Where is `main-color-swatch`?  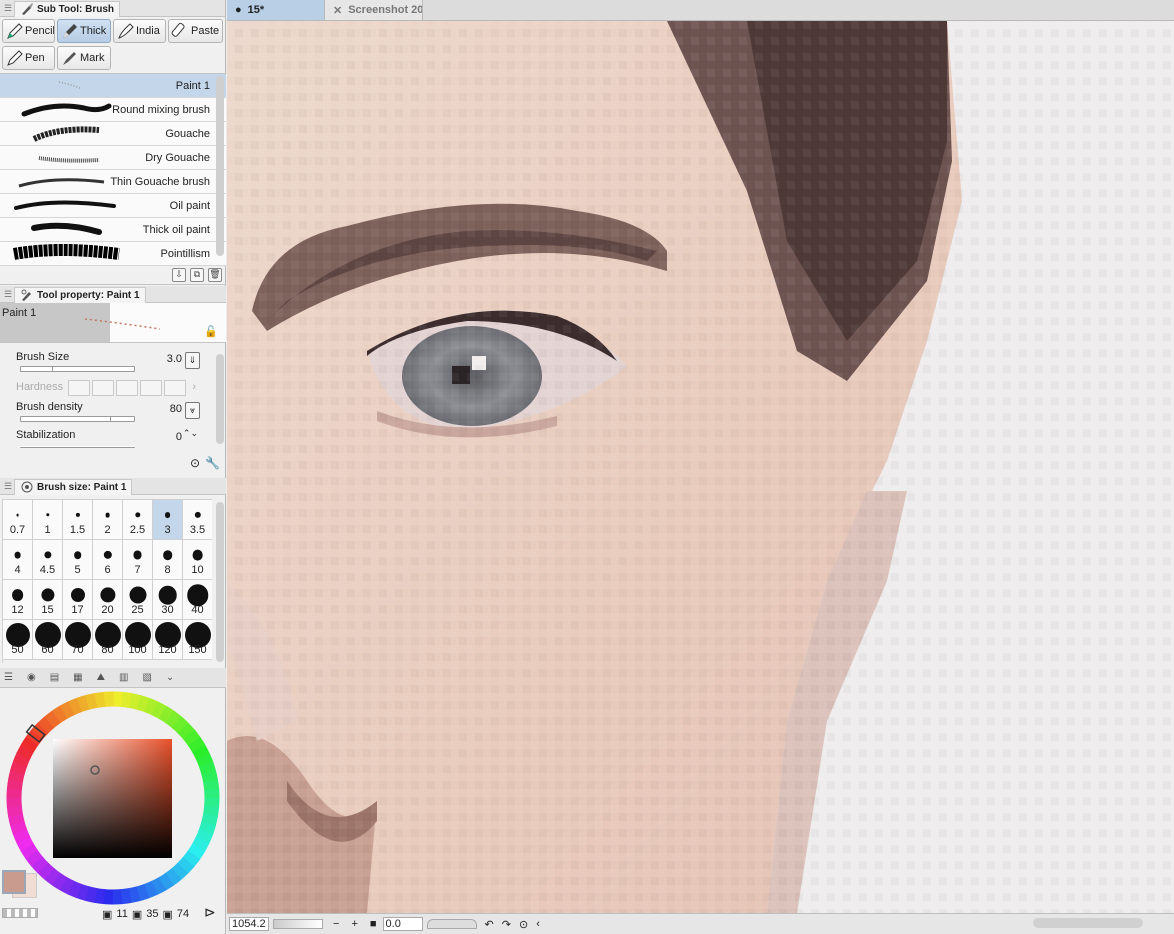
main-color-swatch is located at coordinates (14, 882).